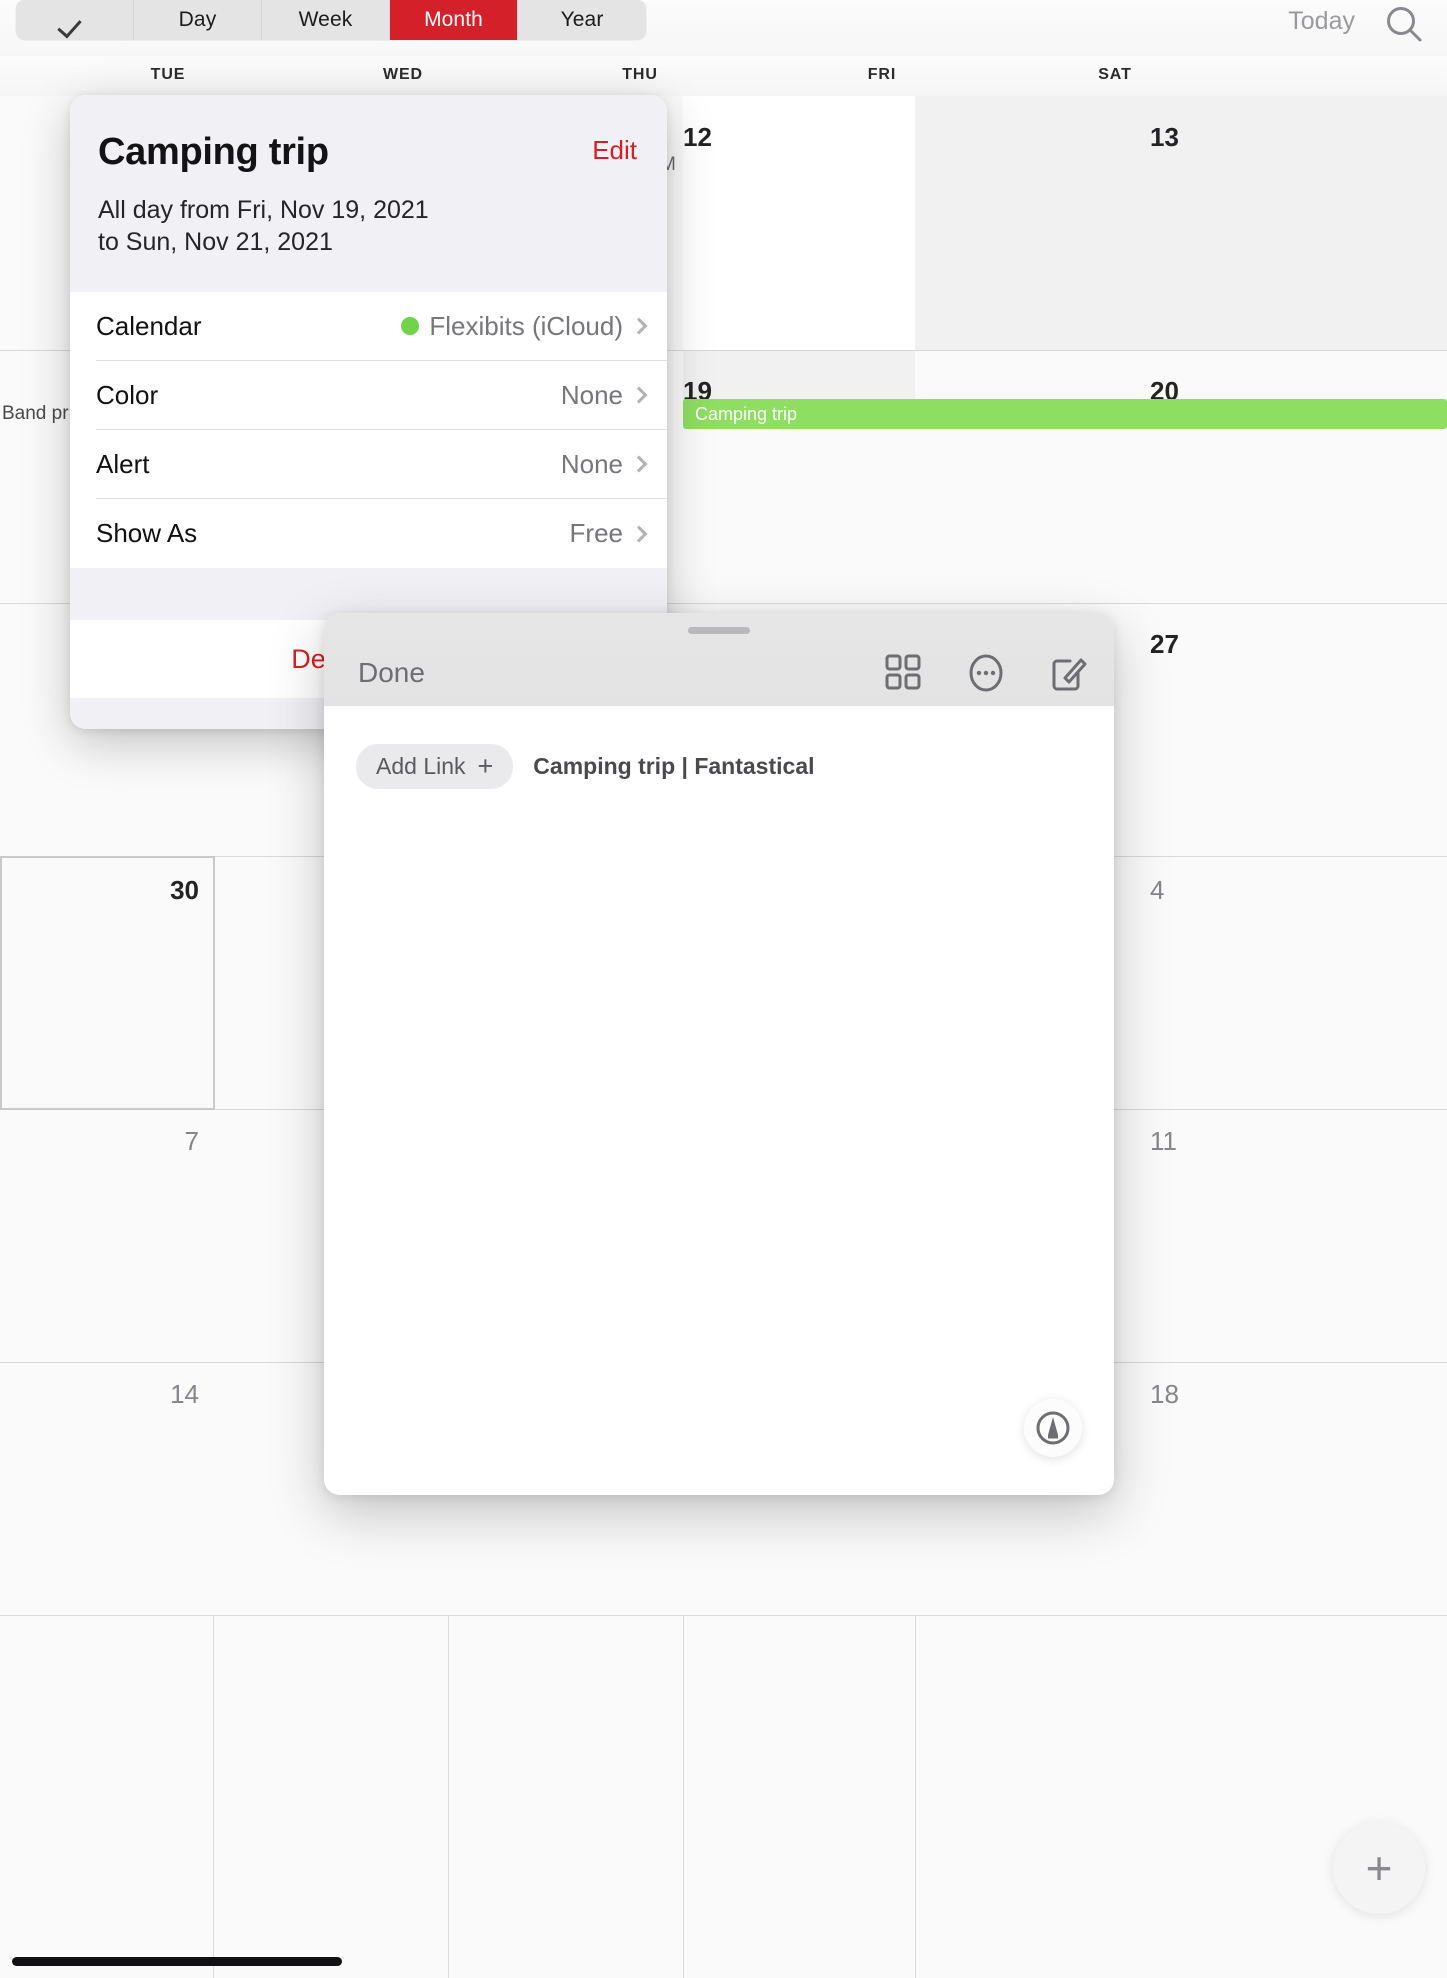 This screenshot has width=1447, height=1978. What do you see at coordinates (421, 766) in the screenshot?
I see `add-link-label: Add Link` at bounding box center [421, 766].